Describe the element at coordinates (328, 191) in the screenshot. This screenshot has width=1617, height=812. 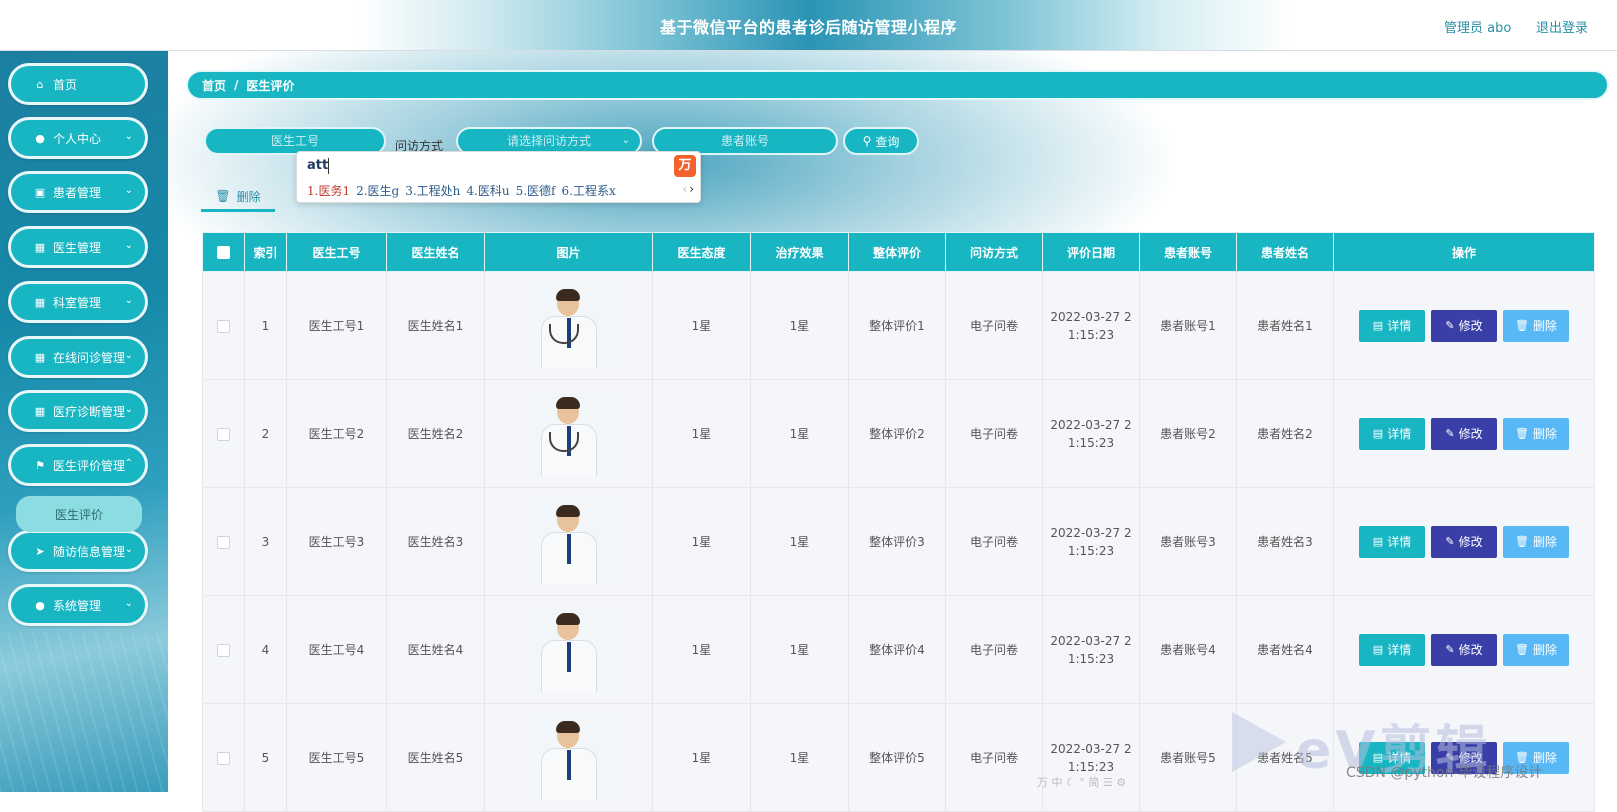
I see `ime-candidate: 1.医务1` at that location.